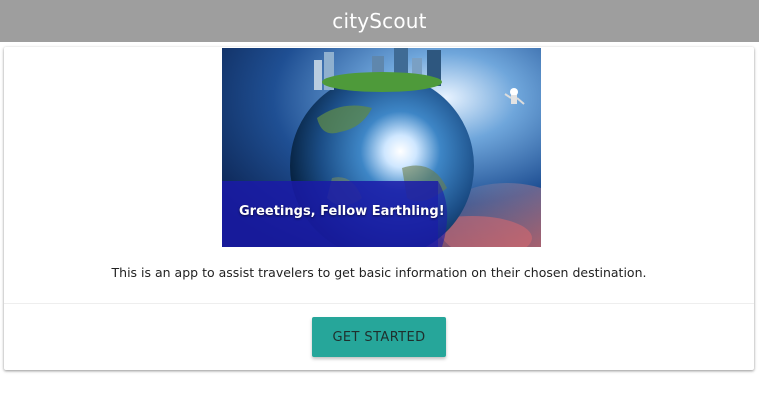 The width and height of the screenshot is (759, 401). I want to click on get-started-button: GET STARTED, so click(379, 337).